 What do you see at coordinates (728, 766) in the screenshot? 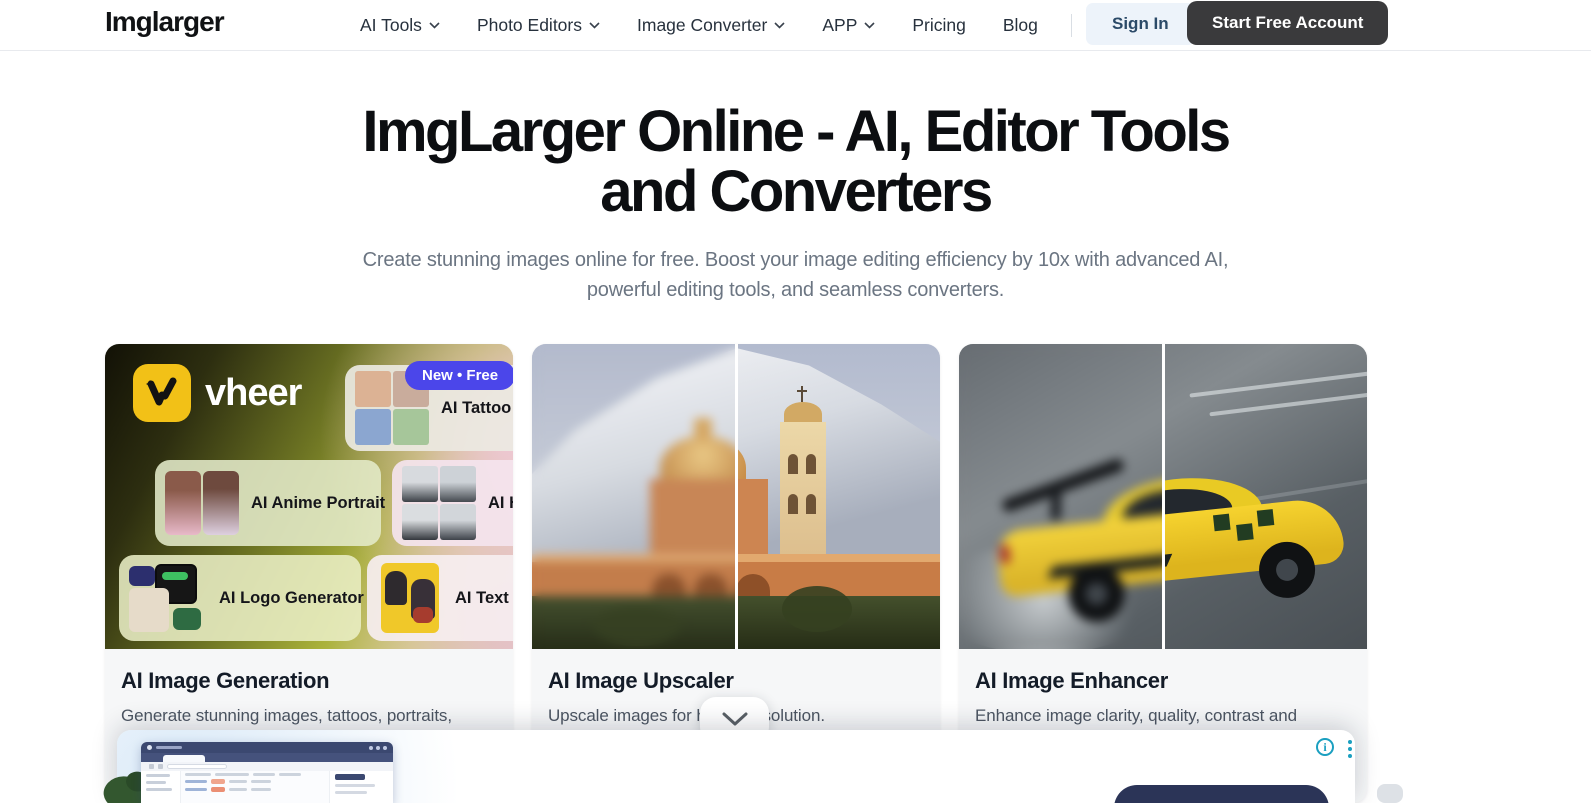
I see `ad-banner: i` at bounding box center [728, 766].